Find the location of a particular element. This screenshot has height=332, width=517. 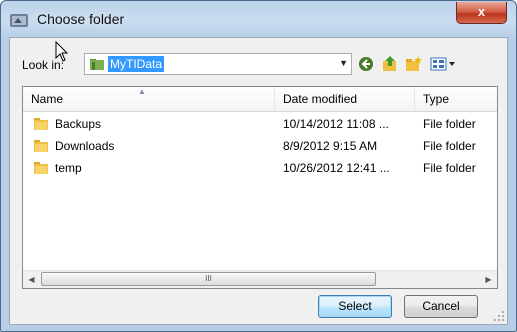

scrollbar-thumb: III is located at coordinates (208, 279).